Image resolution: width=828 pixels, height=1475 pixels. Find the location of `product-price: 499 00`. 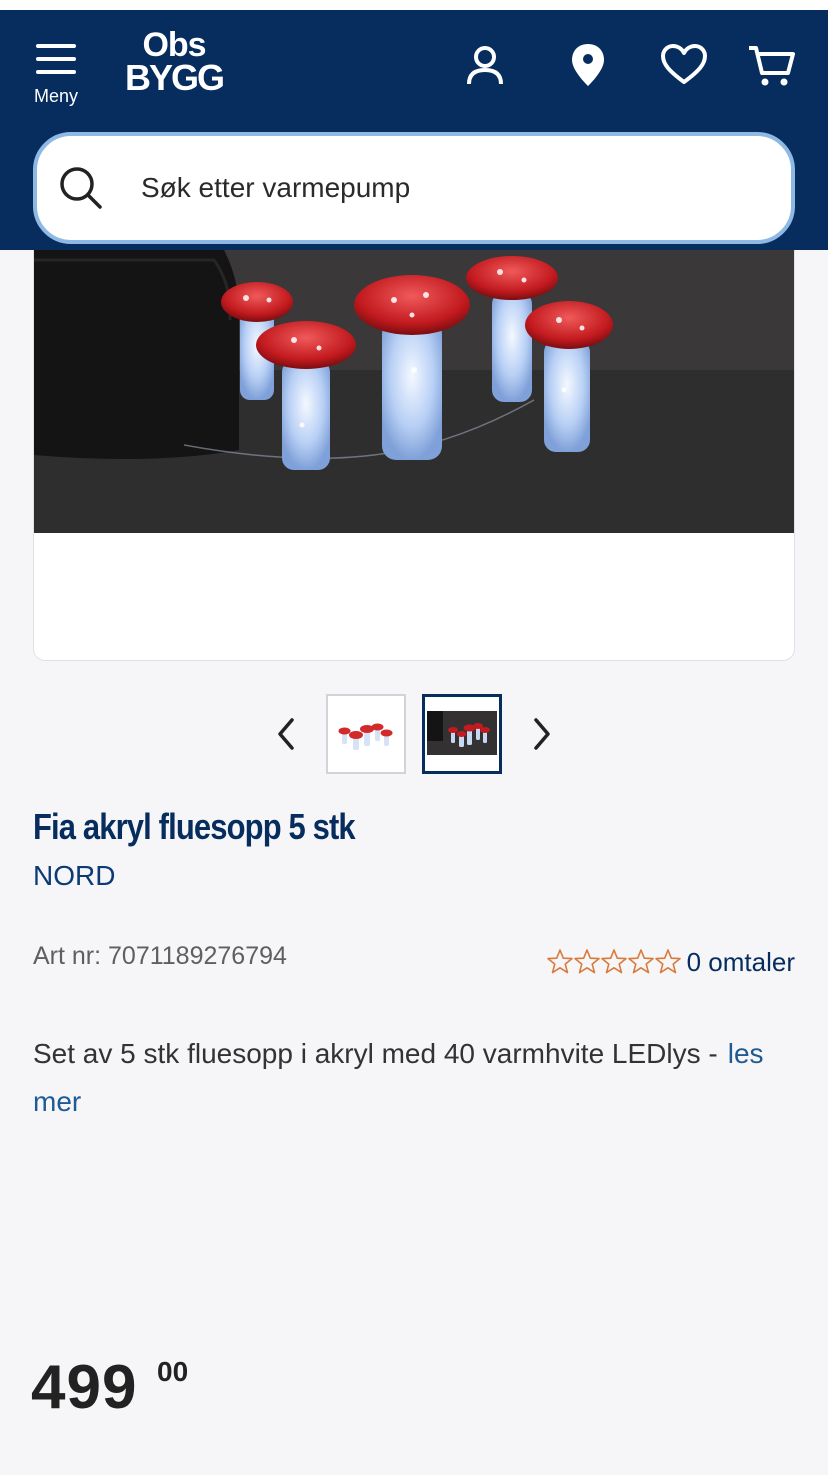

product-price: 499 00 is located at coordinates (109, 1387).